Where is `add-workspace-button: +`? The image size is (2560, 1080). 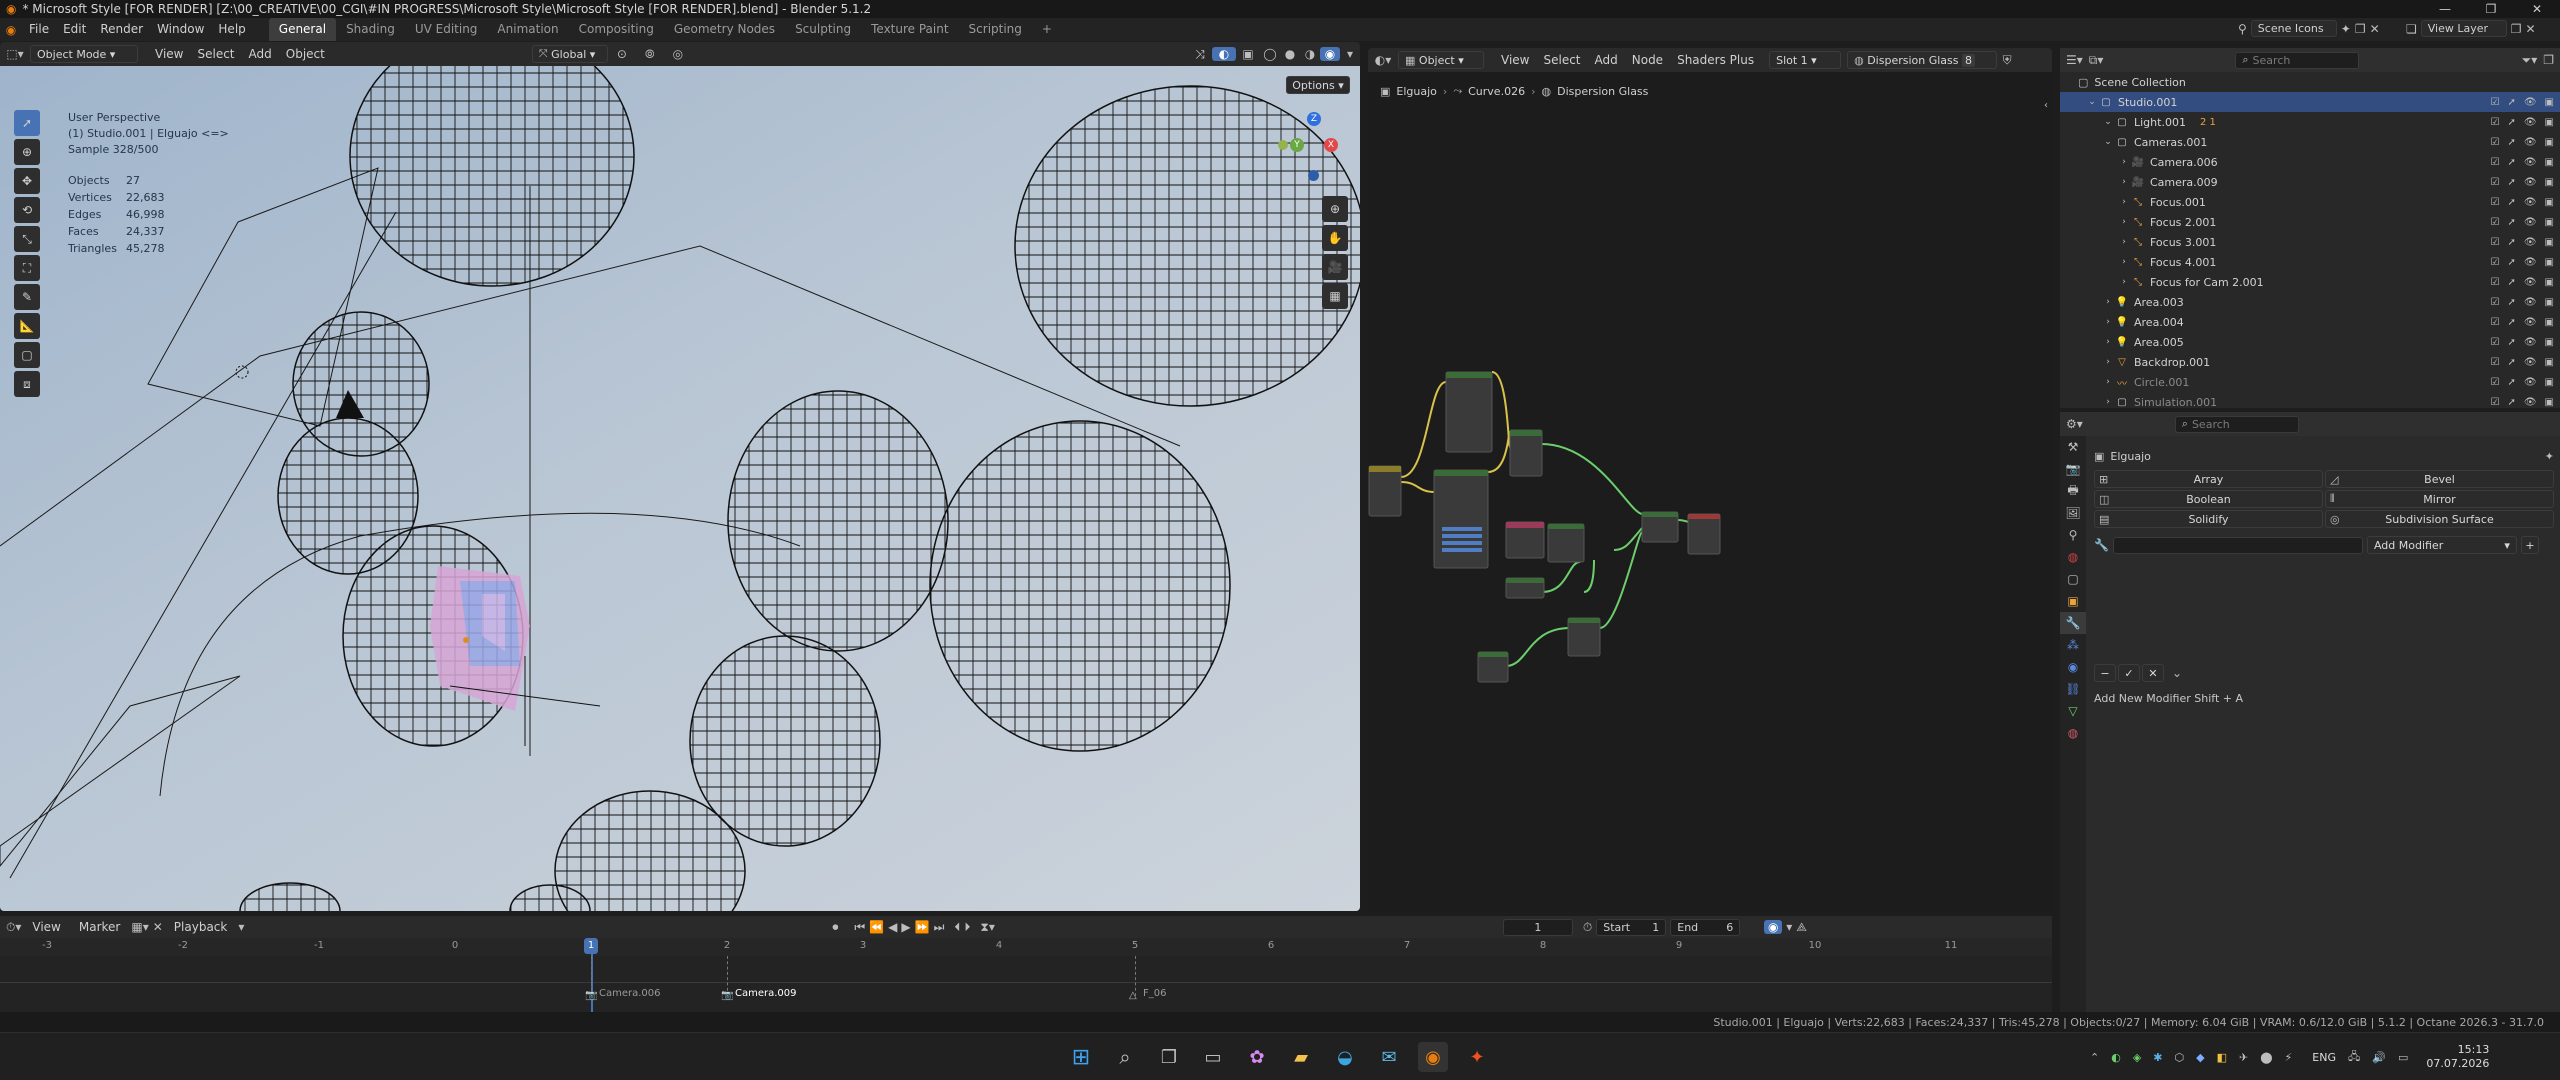 add-workspace-button: + is located at coordinates (1047, 29).